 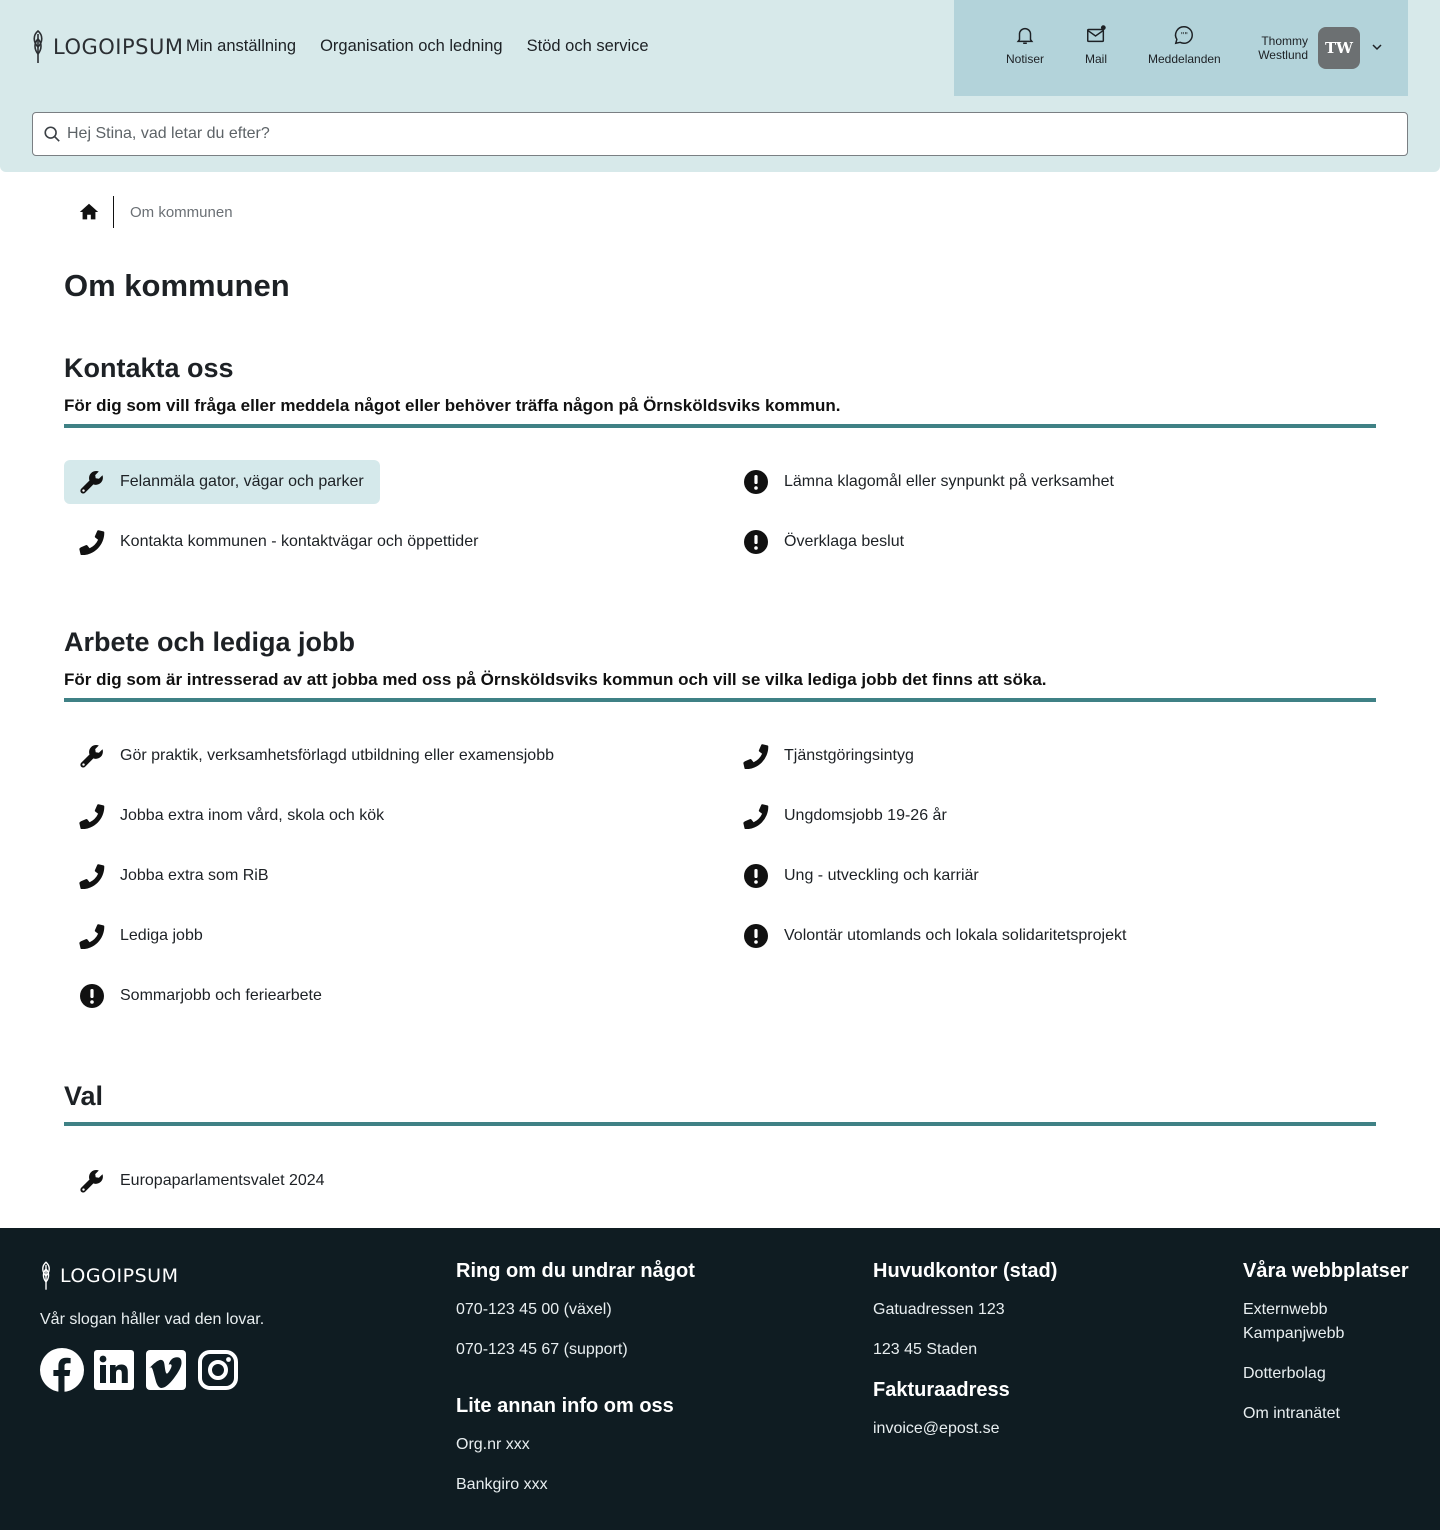 What do you see at coordinates (542, 1350) in the screenshot?
I see `footer-phone-support: 070-123 45 67 (support)` at bounding box center [542, 1350].